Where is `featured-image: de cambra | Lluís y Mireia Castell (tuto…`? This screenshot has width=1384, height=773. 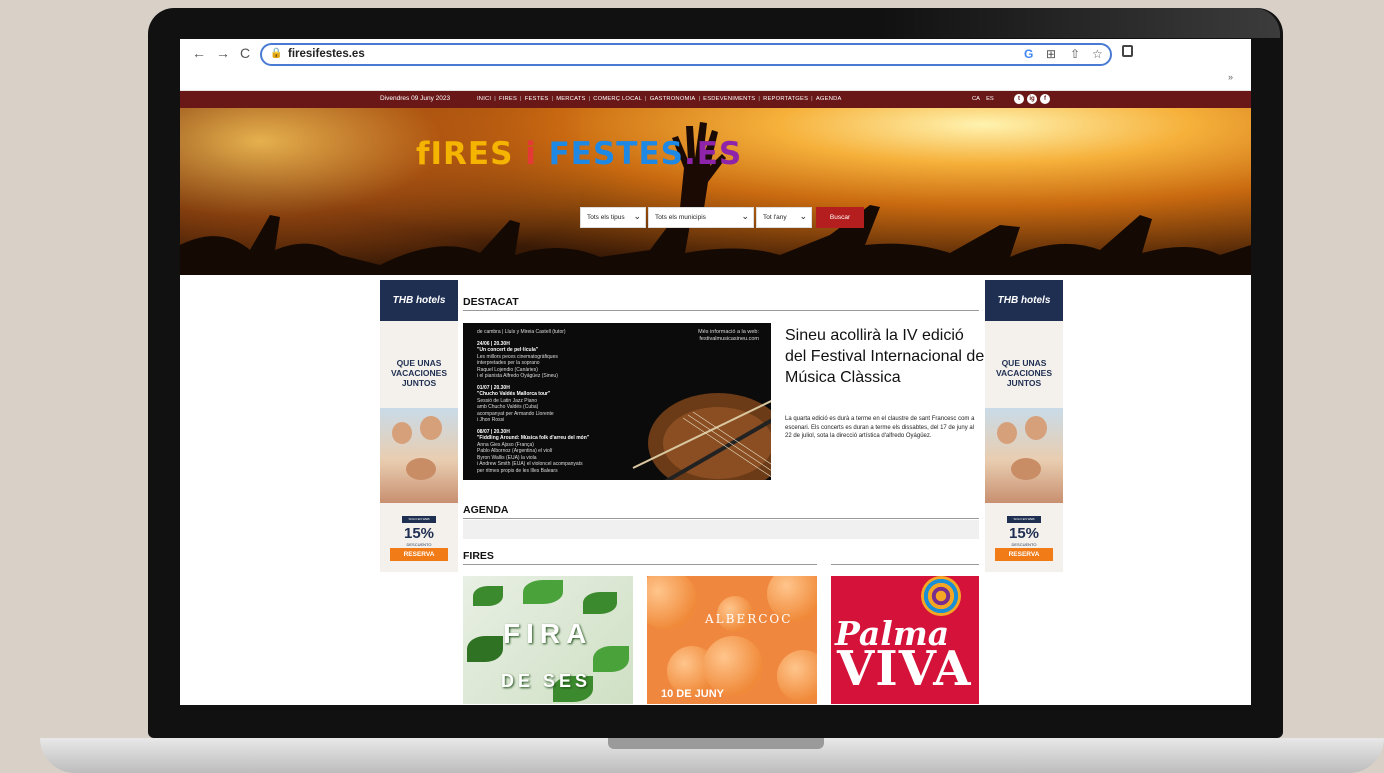 featured-image: de cambra | Lluís y Mireia Castell (tuto… is located at coordinates (617, 401).